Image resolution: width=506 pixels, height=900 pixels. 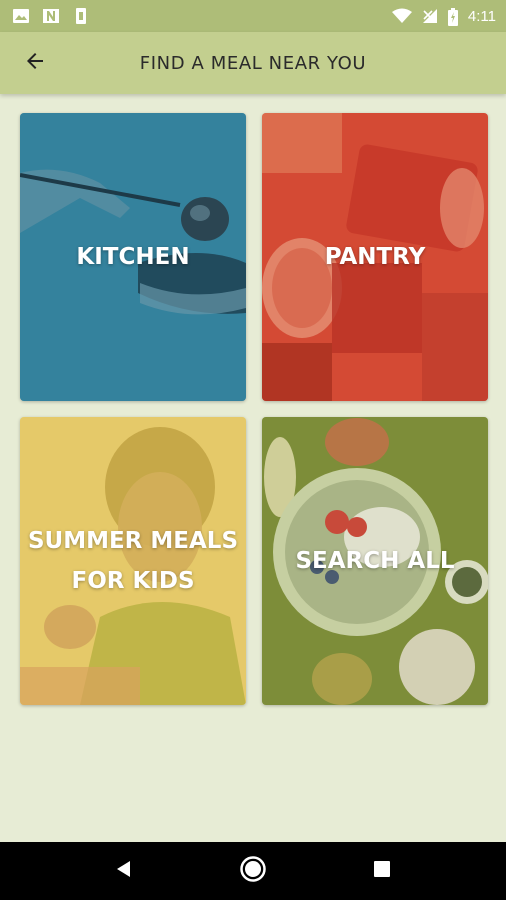 I want to click on kitchen-label: KITCHEN, so click(x=133, y=257).